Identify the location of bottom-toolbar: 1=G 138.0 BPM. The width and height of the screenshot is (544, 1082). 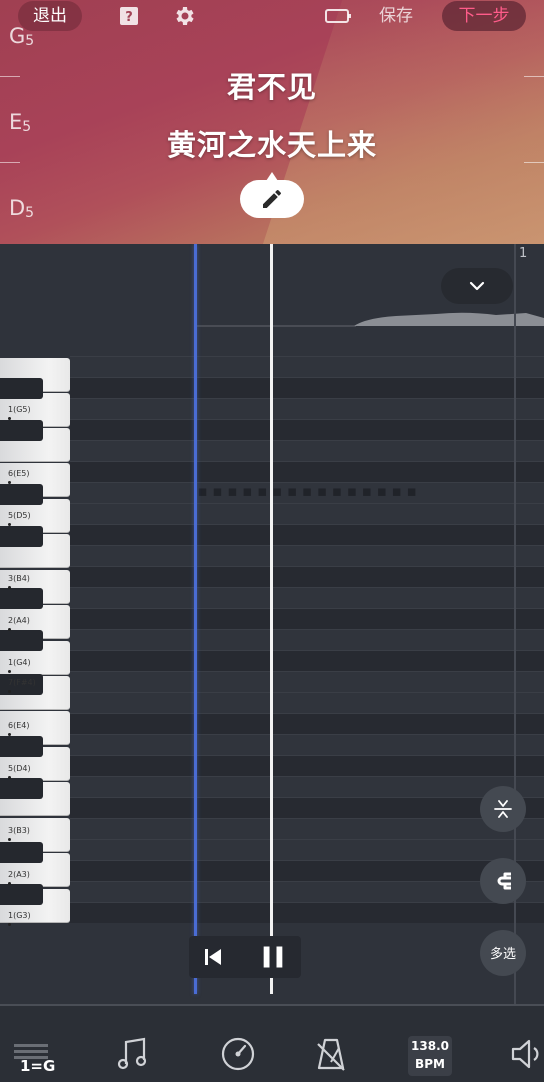
(272, 1043).